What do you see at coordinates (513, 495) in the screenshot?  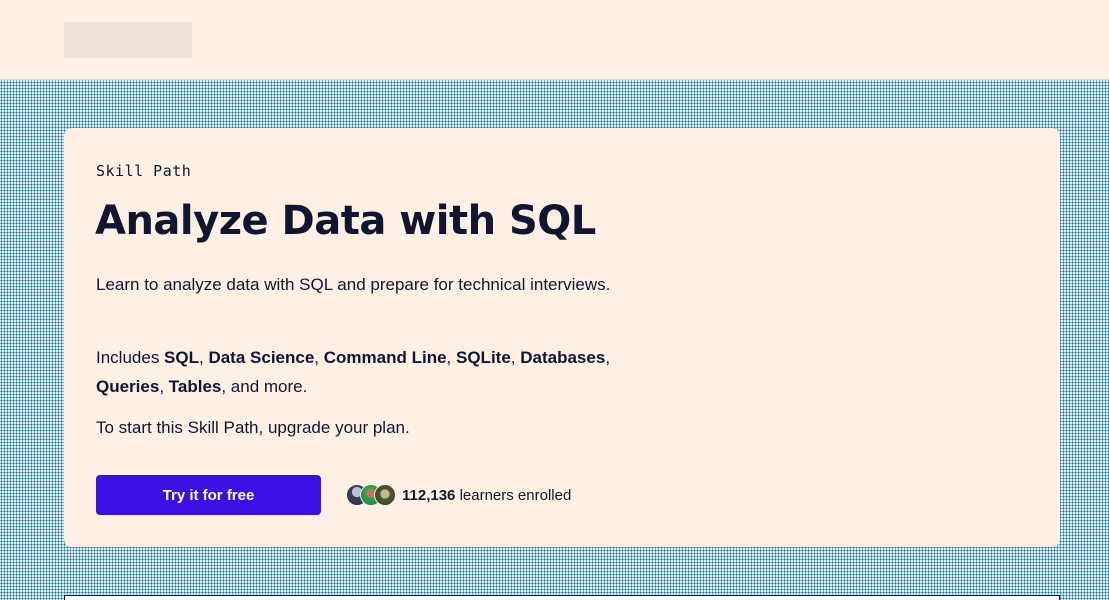 I see `enrolled-label: learners enrolled` at bounding box center [513, 495].